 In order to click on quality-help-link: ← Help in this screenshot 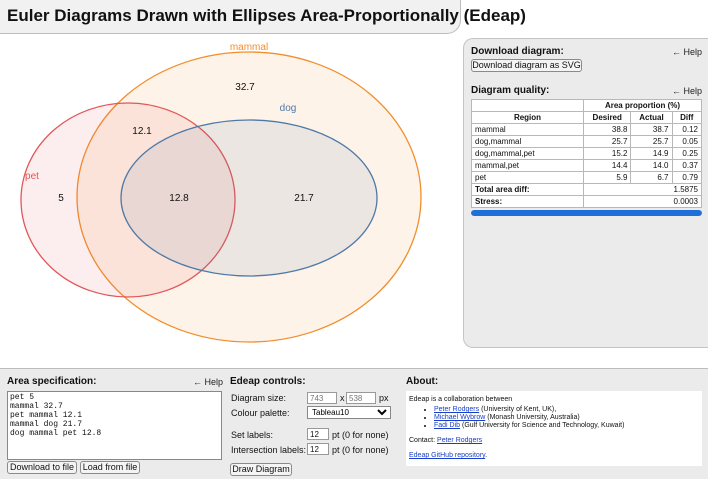, I will do `click(687, 91)`.